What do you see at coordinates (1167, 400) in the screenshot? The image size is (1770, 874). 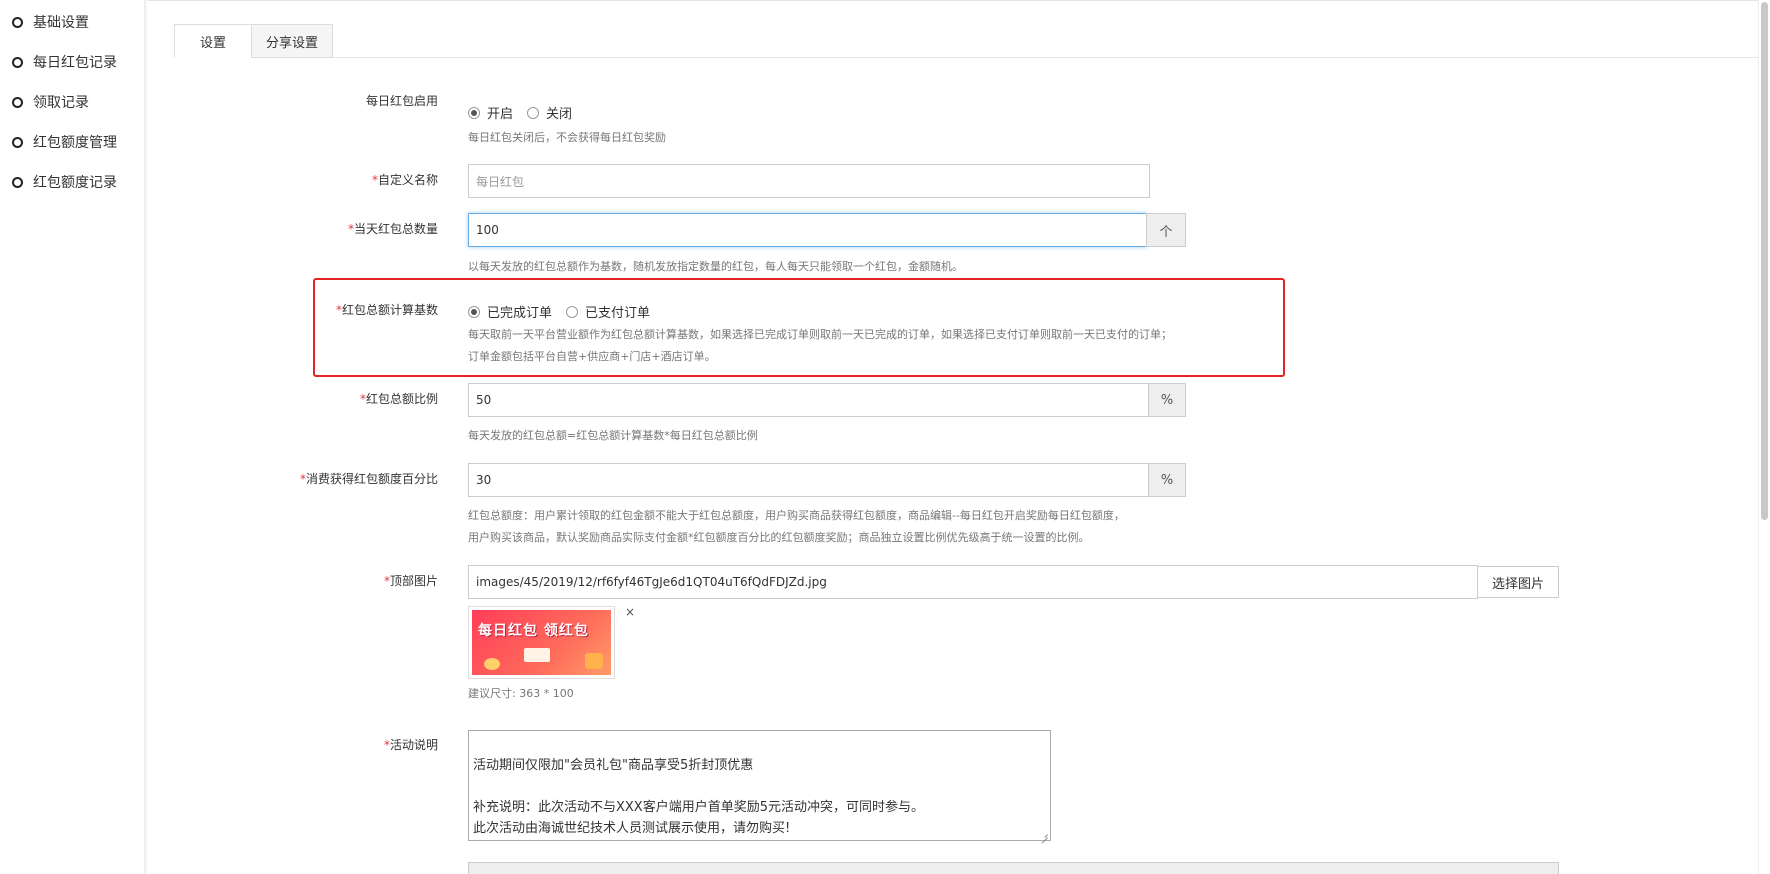 I see `ratio-unit: %` at bounding box center [1167, 400].